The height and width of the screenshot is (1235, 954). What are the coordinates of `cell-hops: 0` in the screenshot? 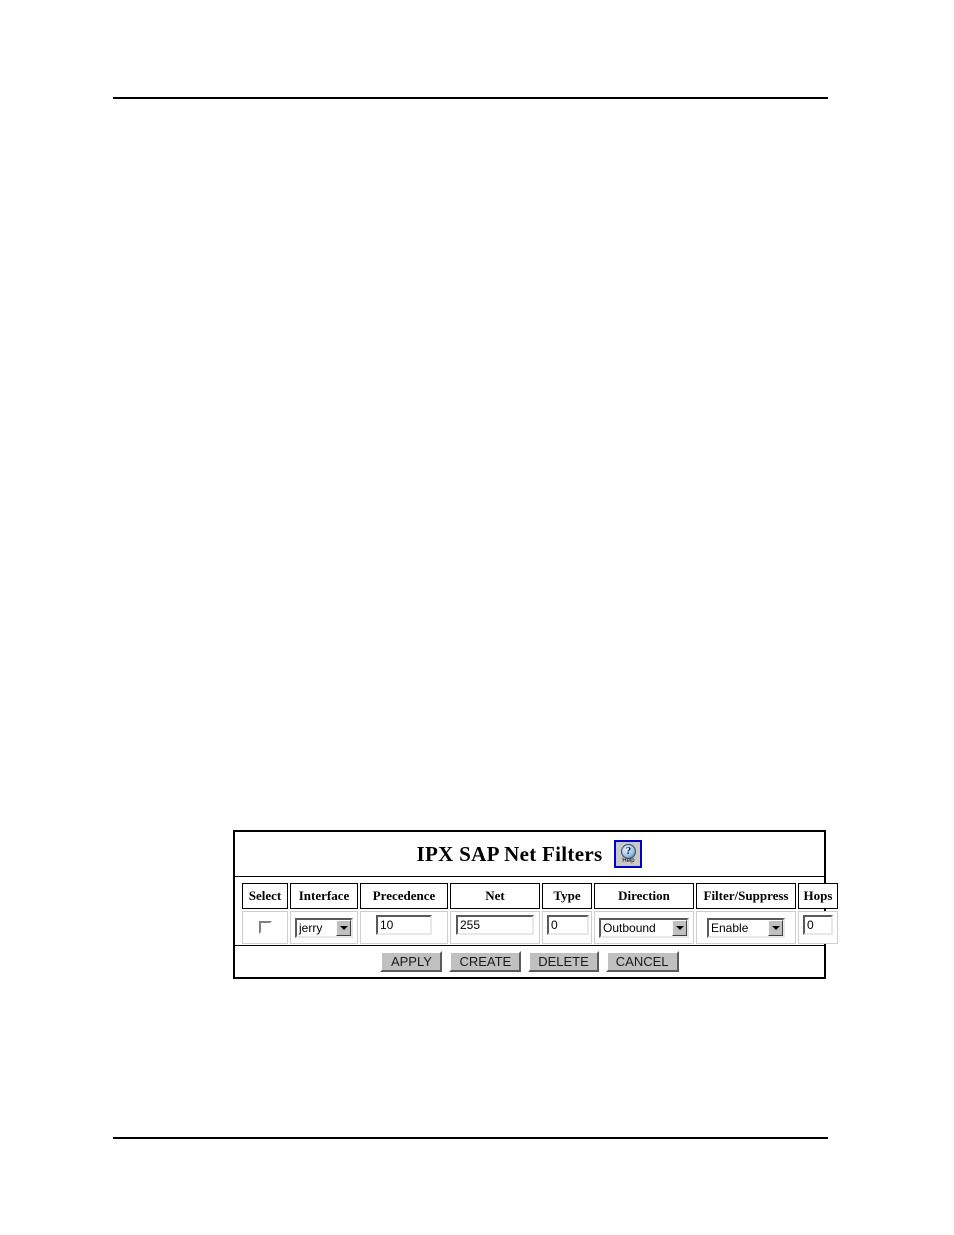 It's located at (818, 927).